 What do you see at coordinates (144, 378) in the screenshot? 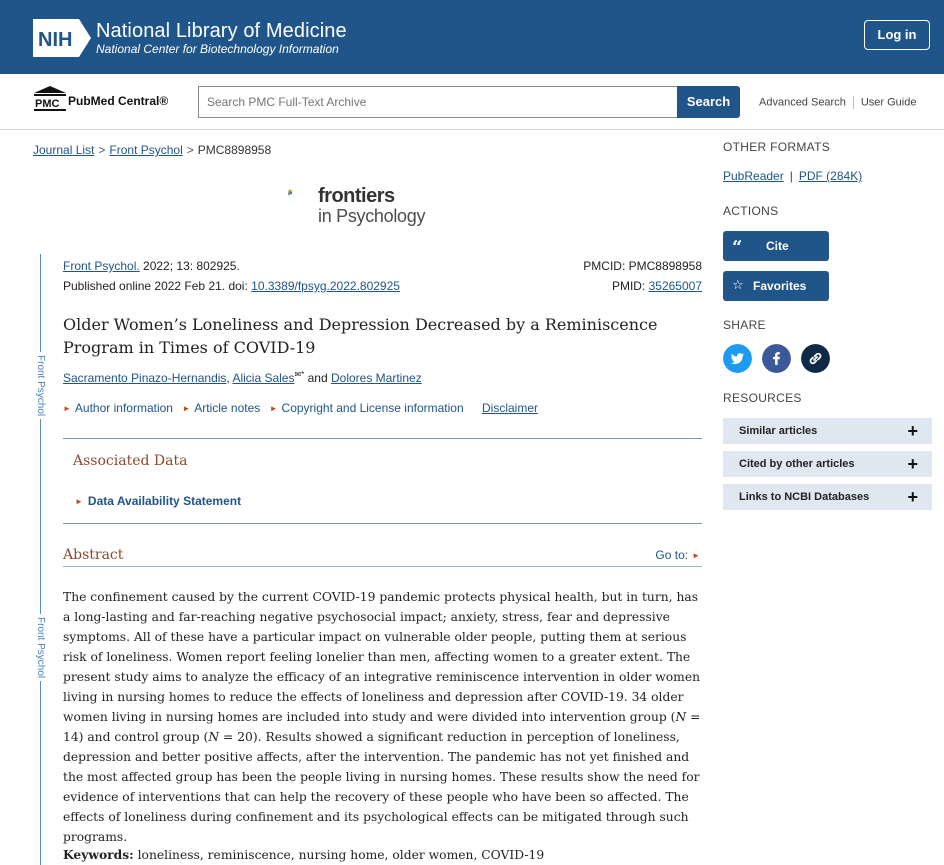
I see `author-link: Sacramento Pinazo-Hernandis` at bounding box center [144, 378].